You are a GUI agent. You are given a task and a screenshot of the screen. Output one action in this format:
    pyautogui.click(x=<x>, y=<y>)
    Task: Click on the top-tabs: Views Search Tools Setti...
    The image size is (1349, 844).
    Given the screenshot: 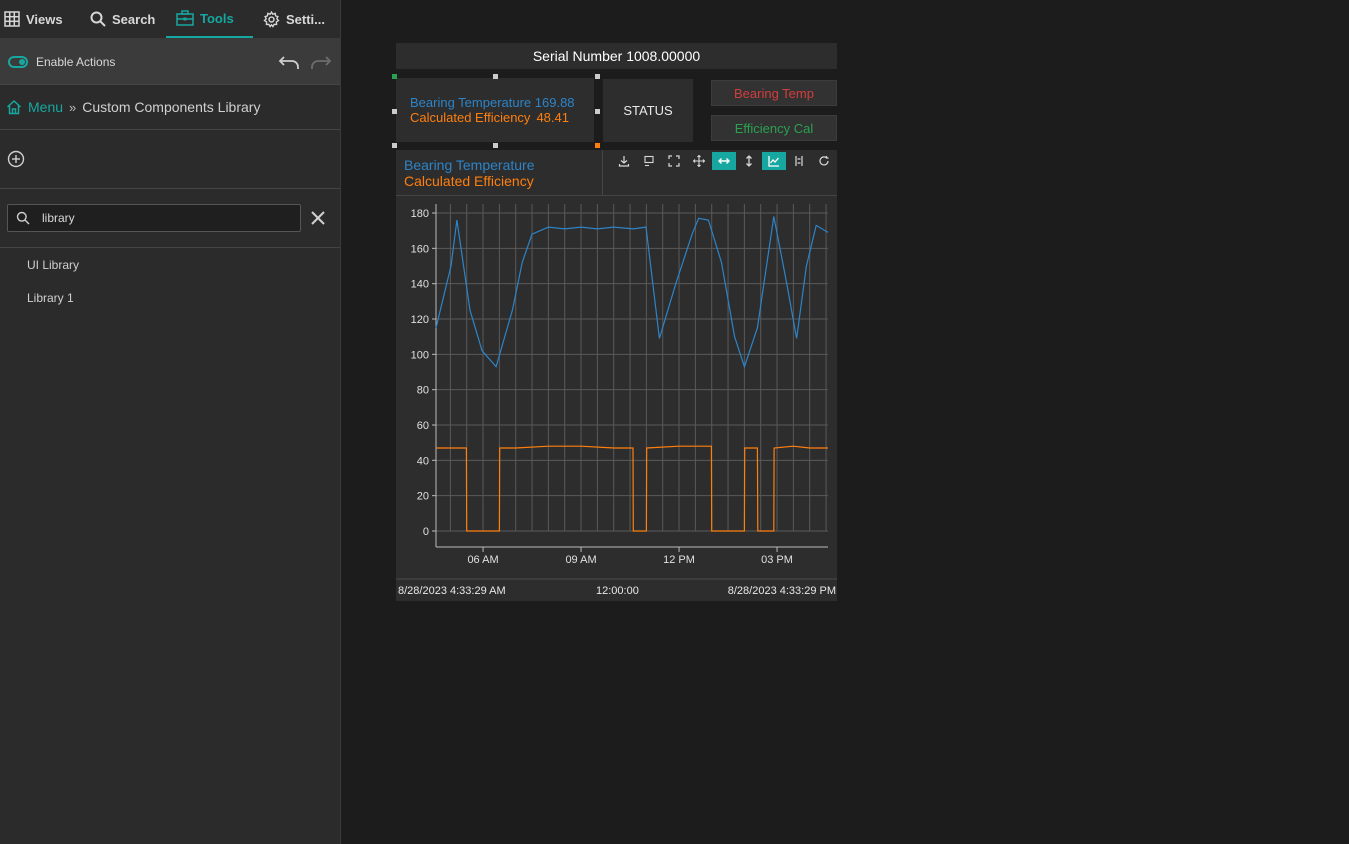 What is the action you would take?
    pyautogui.click(x=170, y=19)
    